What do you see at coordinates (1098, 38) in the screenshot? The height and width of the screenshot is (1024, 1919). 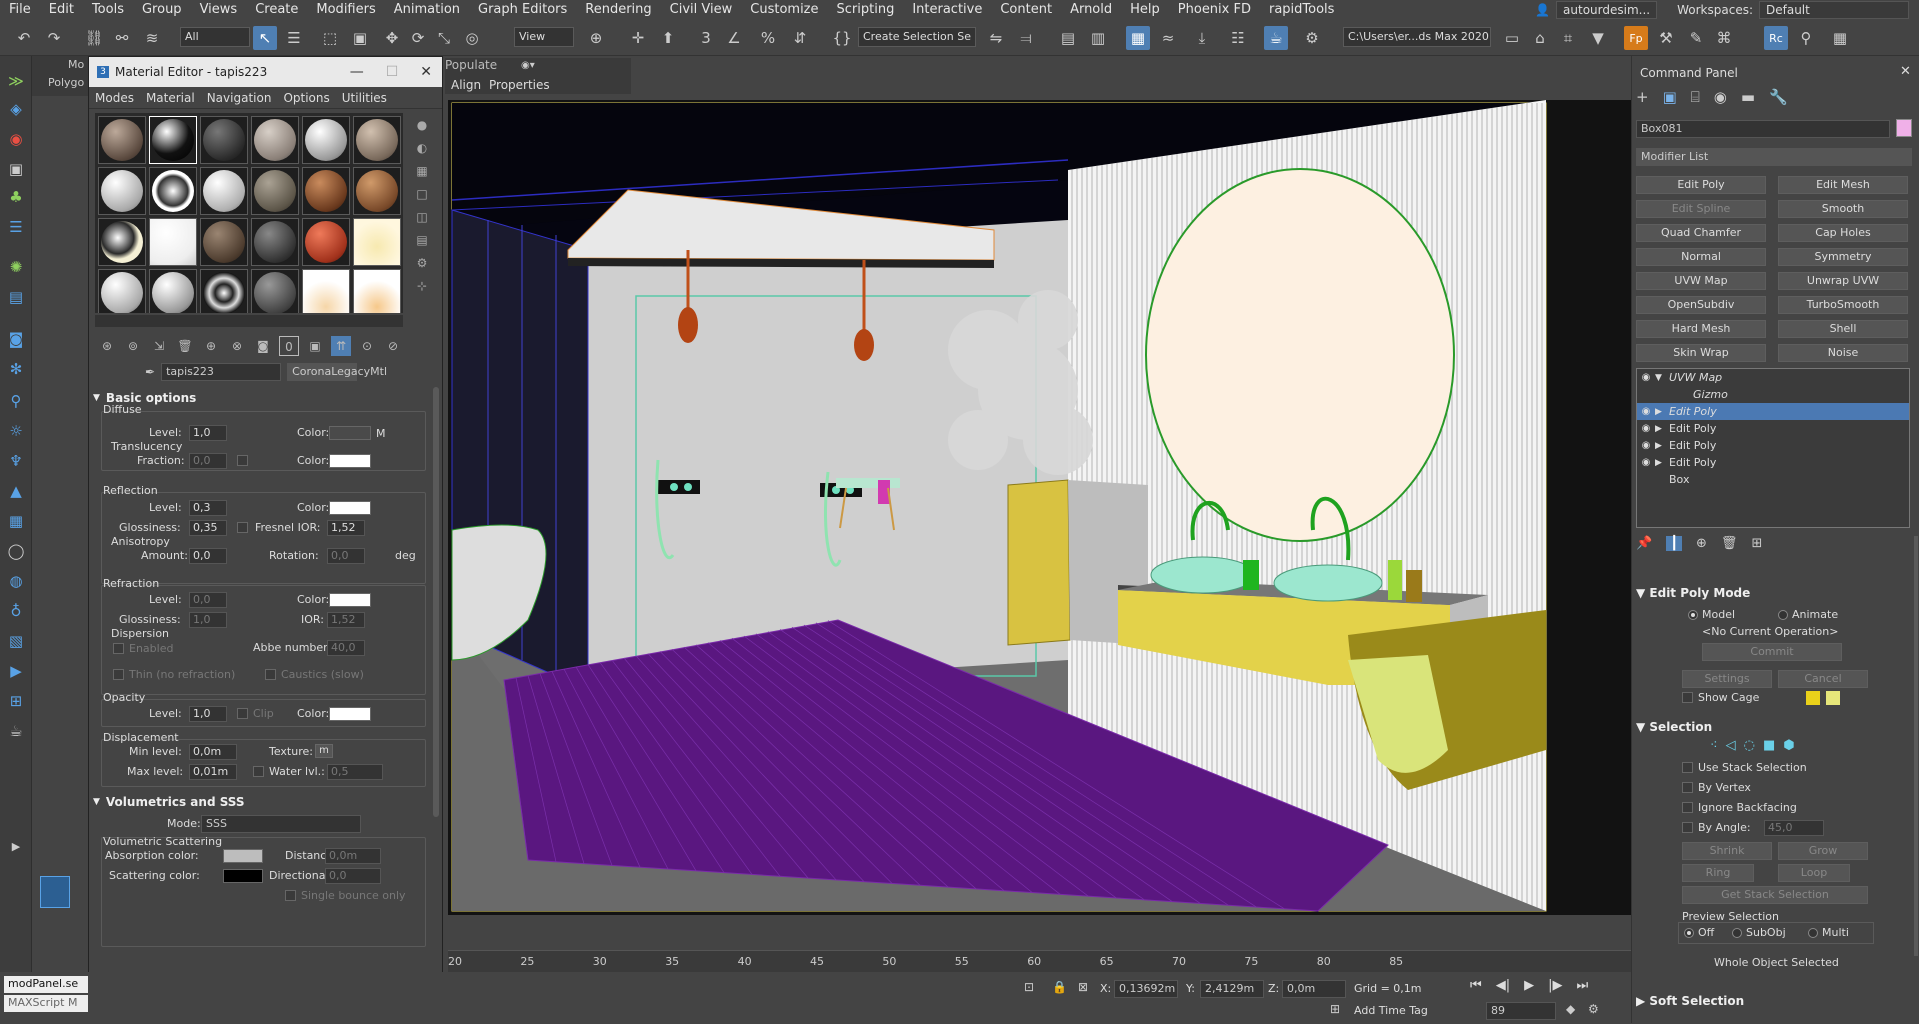 I see `ribbon-toggle-icon: ▥` at bounding box center [1098, 38].